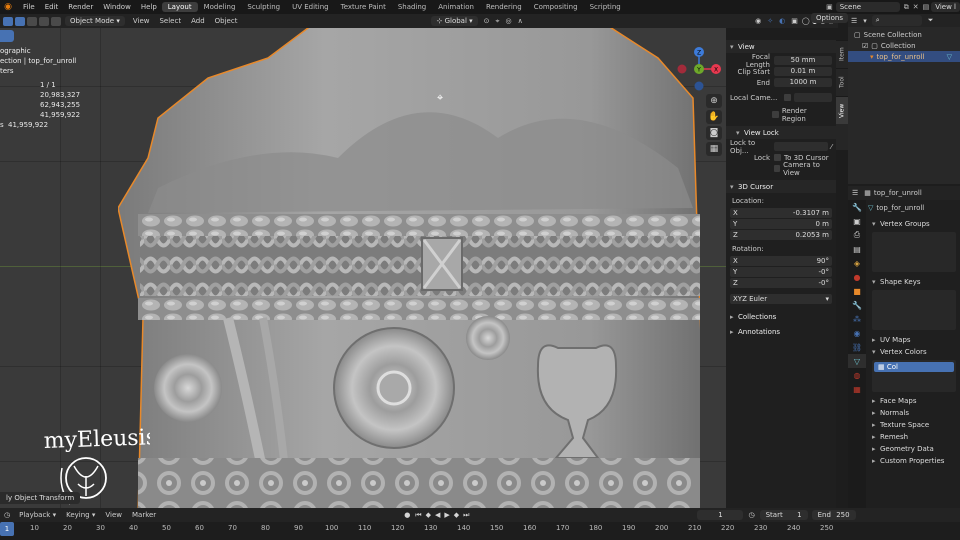  What do you see at coordinates (8, 21) in the screenshot?
I see `select-box-tool-icon` at bounding box center [8, 21].